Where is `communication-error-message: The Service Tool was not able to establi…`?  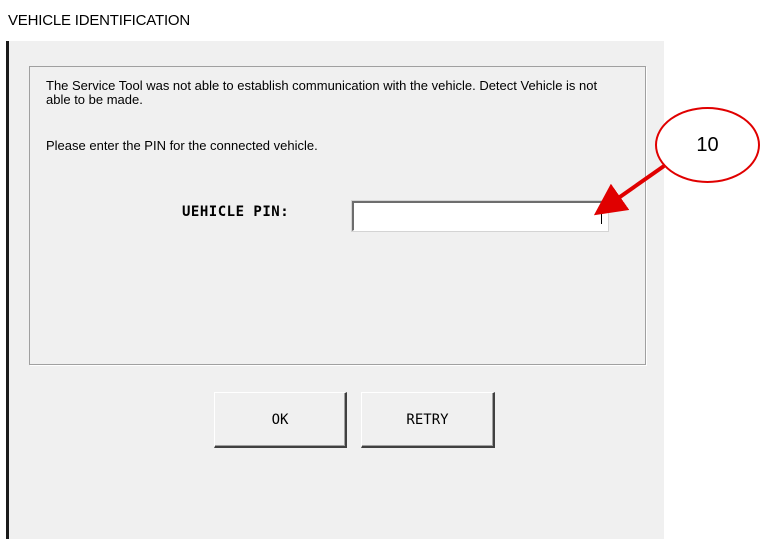
communication-error-message: The Service Tool was not able to establi… is located at coordinates (322, 92).